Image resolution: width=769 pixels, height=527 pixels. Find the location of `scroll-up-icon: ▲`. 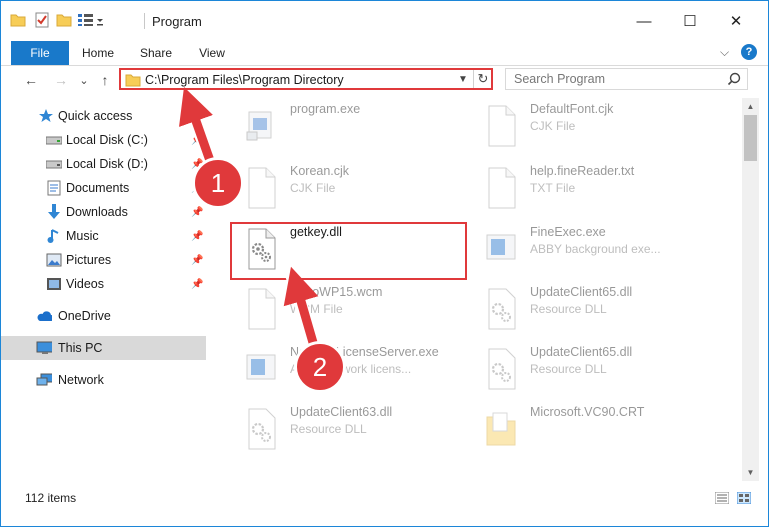

scroll-up-icon: ▲ is located at coordinates (750, 106).